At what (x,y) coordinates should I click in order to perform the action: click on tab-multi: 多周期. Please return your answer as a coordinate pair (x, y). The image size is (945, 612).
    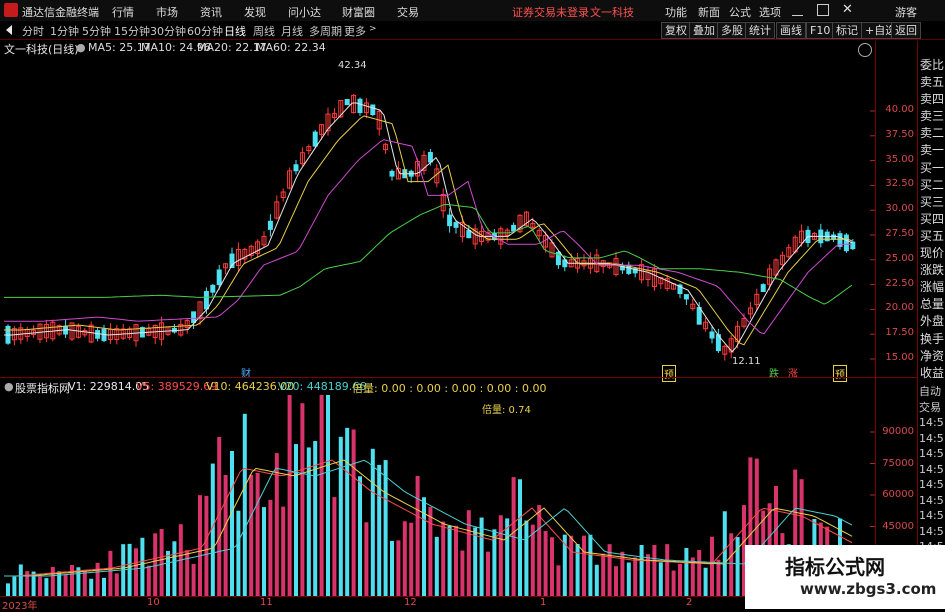
    Looking at the image, I should click on (325, 31).